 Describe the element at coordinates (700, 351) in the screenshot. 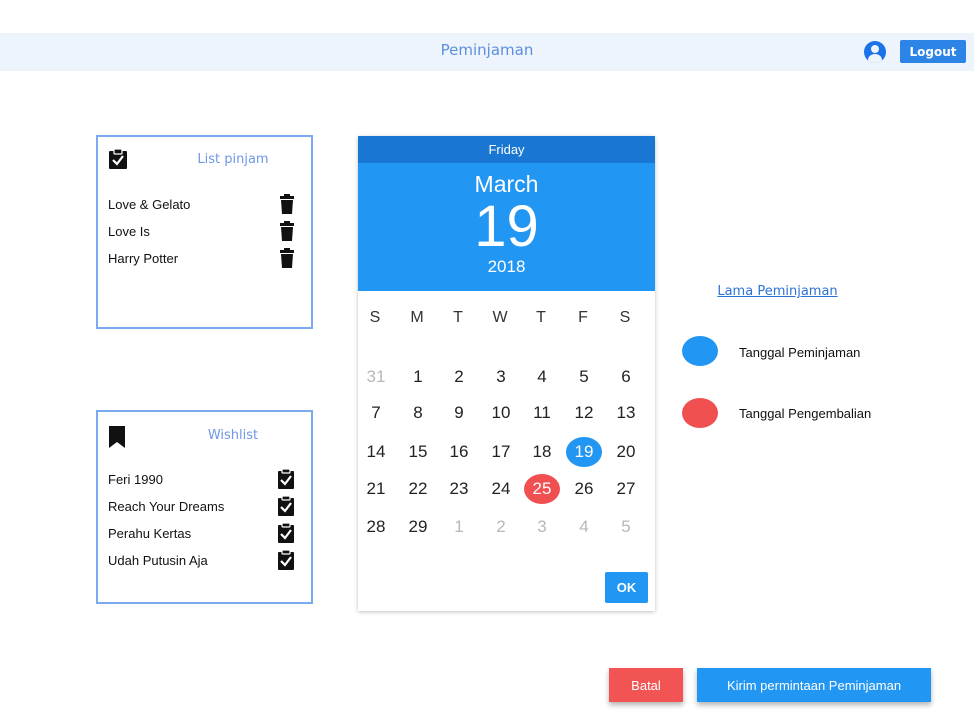

I see `borrow-date-color-dot` at that location.